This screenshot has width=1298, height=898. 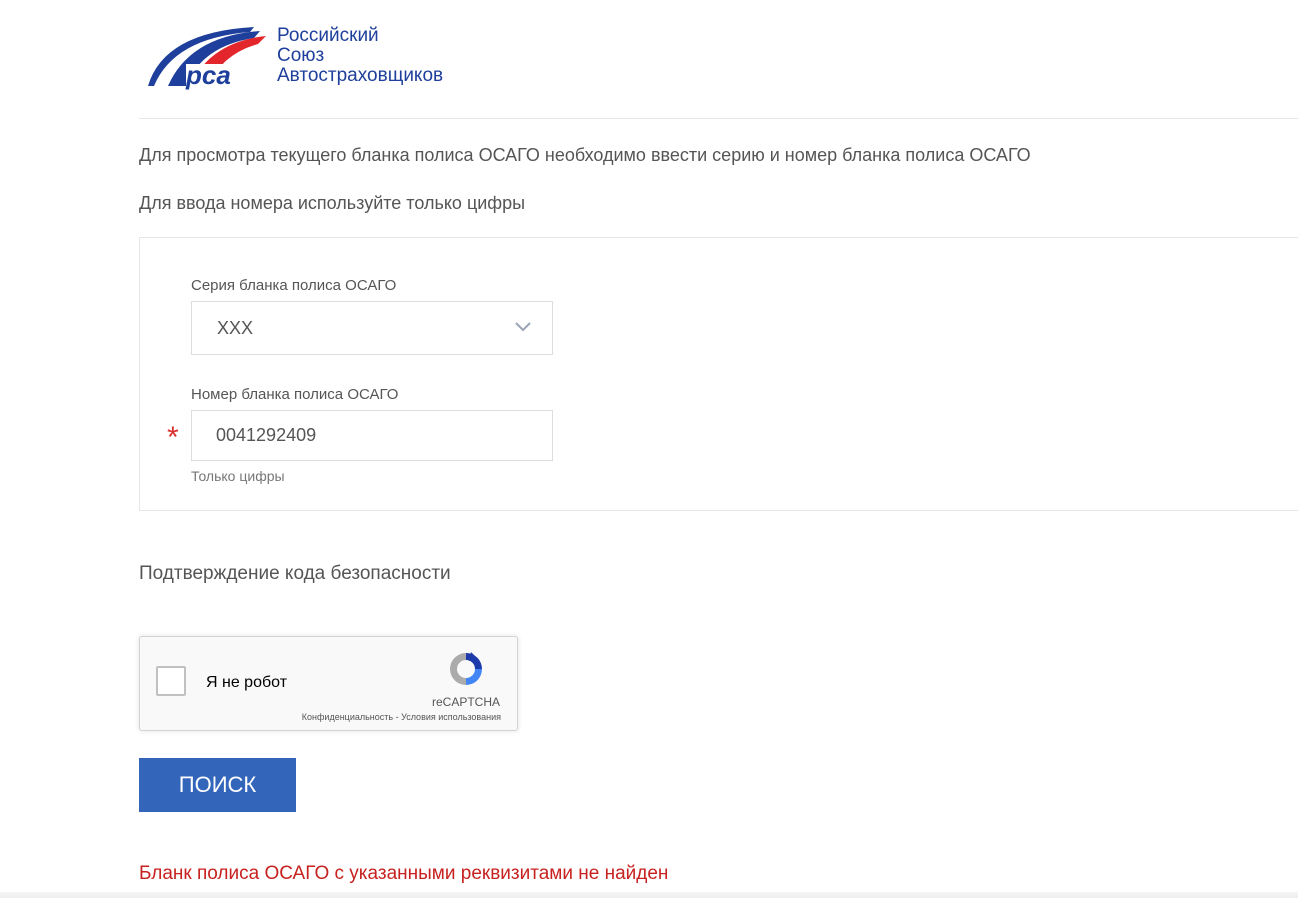 I want to click on rsa-logo: рса Российский Союз Автостраховщиков, so click(x=306, y=57).